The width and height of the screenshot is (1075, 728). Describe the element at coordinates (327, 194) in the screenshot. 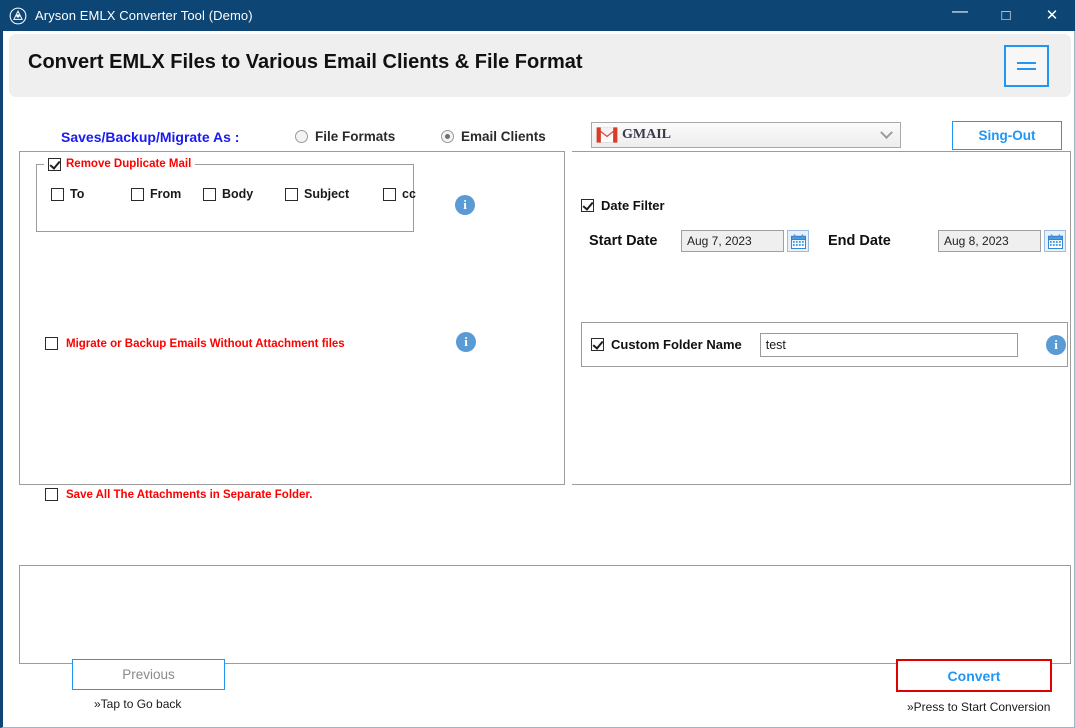

I see `checkbox-subject-label: Subject` at that location.